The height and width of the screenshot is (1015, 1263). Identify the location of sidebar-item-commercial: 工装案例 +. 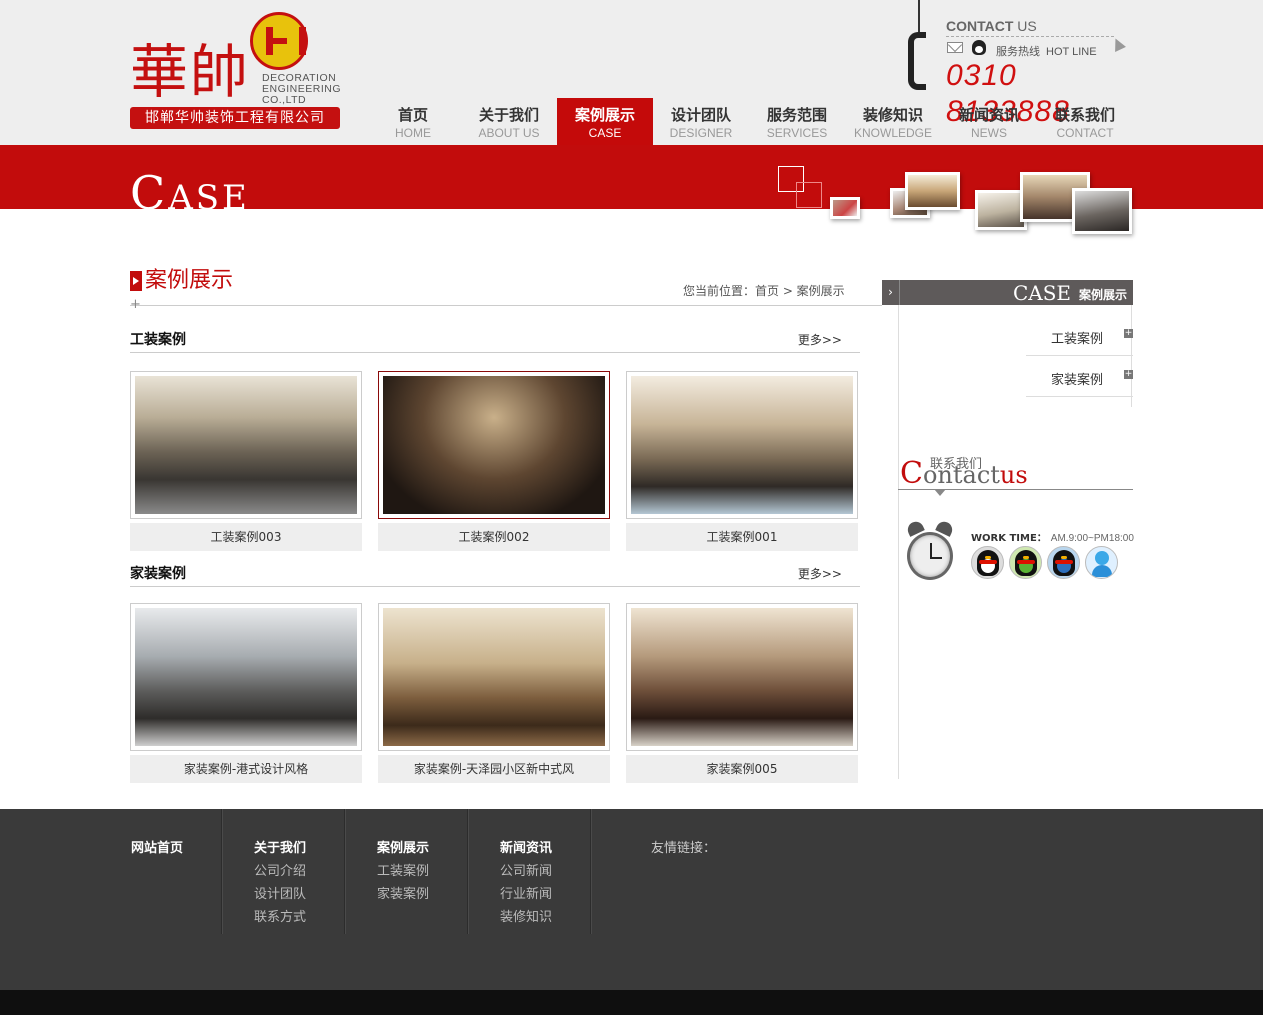
(1079, 335).